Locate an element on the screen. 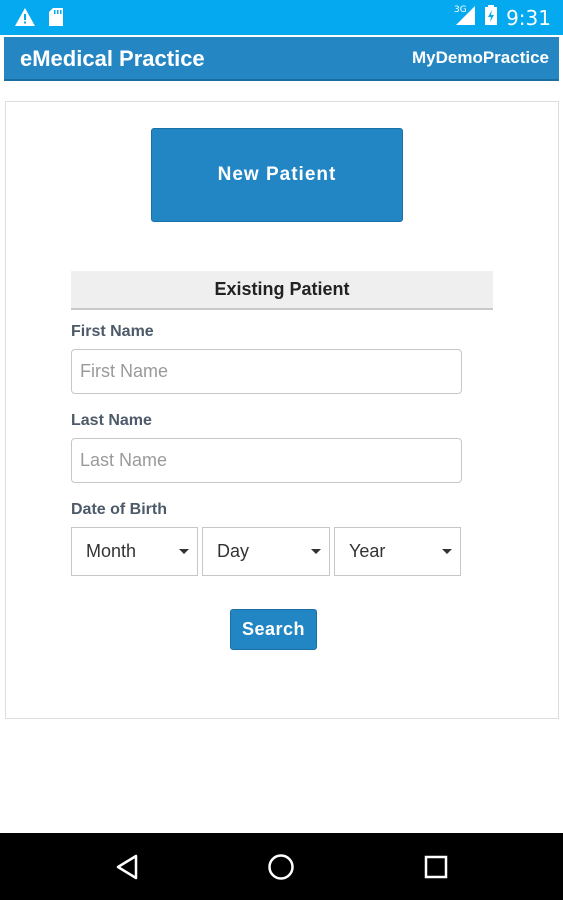 This screenshot has width=563, height=900. sd-card-icon is located at coordinates (56, 19).